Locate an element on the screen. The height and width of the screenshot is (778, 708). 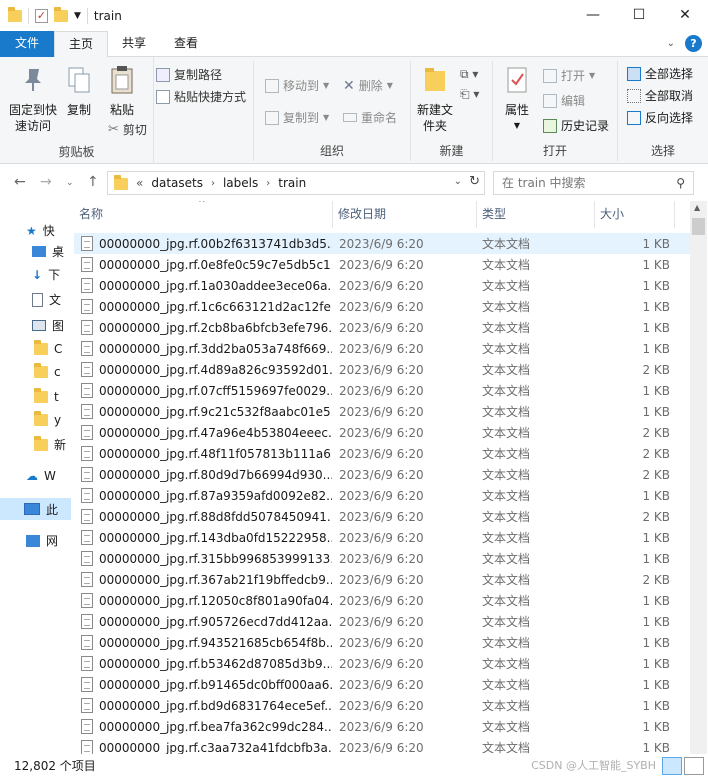
new-folder-button: 新建文件夹 is located at coordinates (435, 99).